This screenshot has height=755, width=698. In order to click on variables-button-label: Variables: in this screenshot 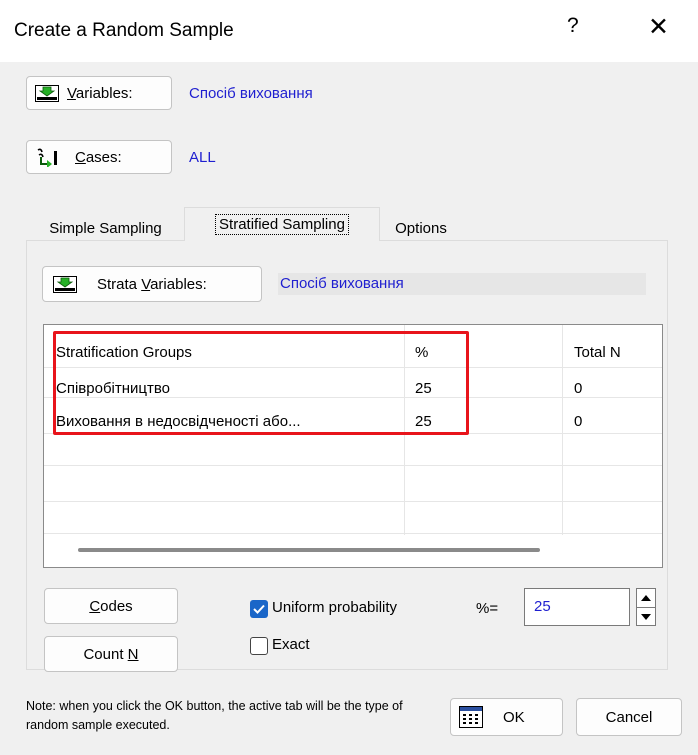, I will do `click(100, 93)`.